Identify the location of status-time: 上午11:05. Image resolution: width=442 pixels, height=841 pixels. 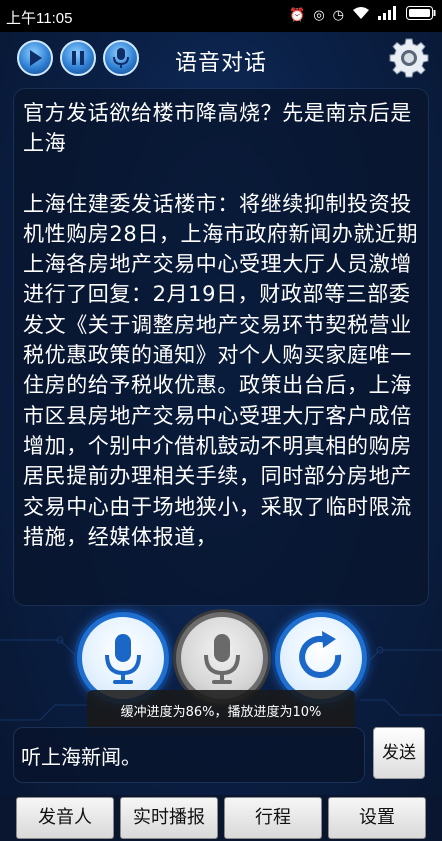
(39, 18).